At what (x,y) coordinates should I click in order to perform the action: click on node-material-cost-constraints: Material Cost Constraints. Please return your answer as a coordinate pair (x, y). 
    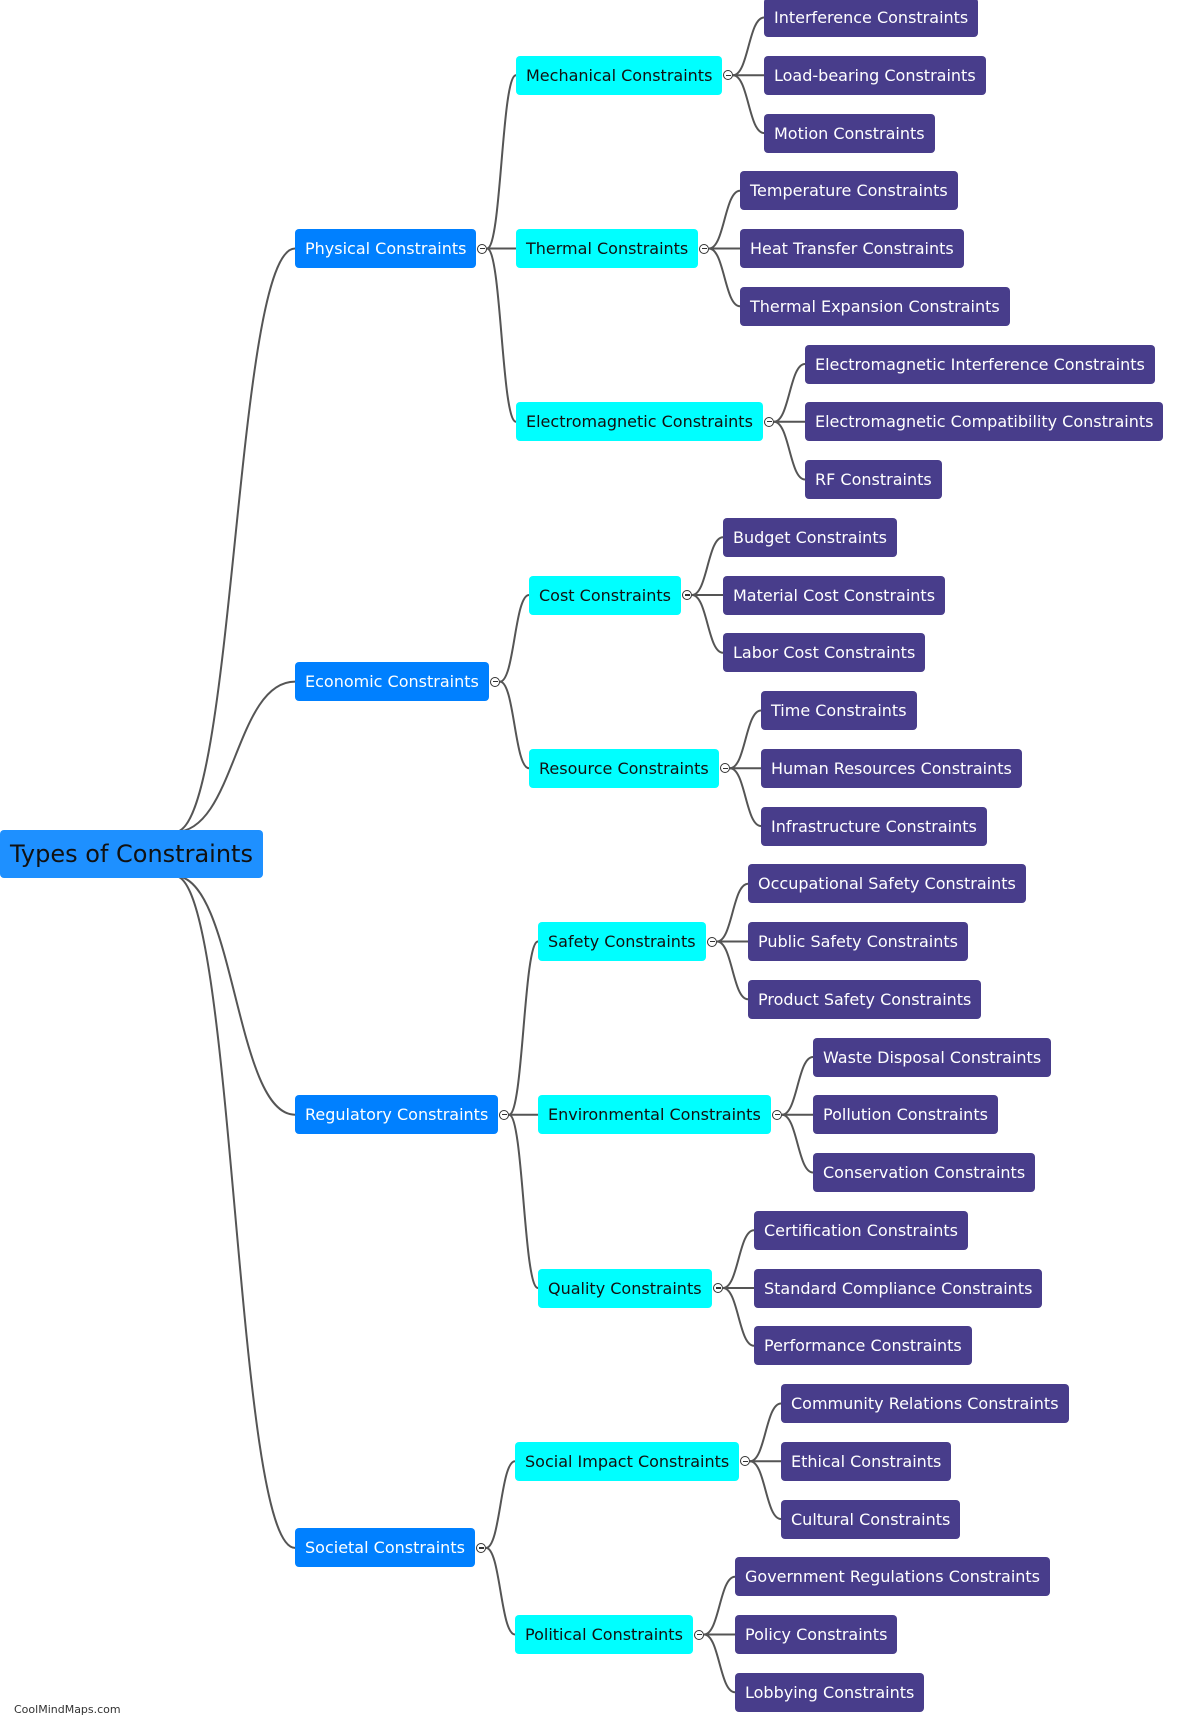
    Looking at the image, I should click on (834, 595).